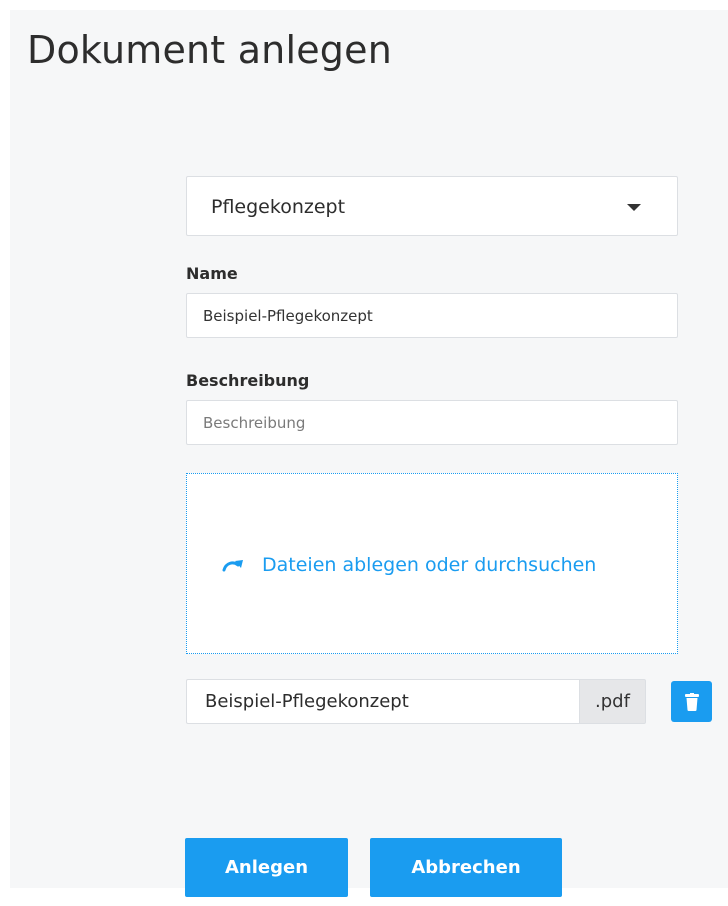  I want to click on trash-icon, so click(691, 701).